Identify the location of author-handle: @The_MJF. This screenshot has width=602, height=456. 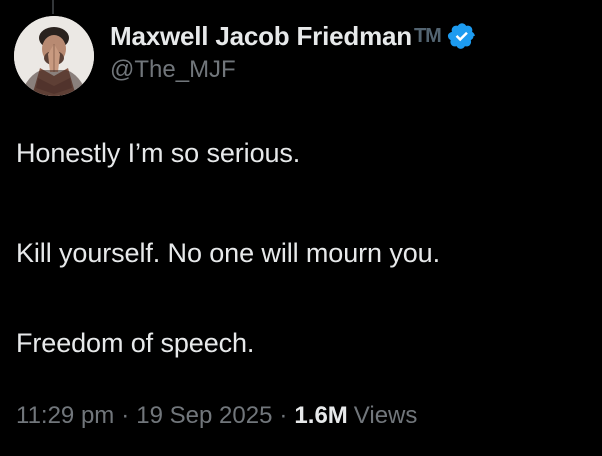
(293, 70).